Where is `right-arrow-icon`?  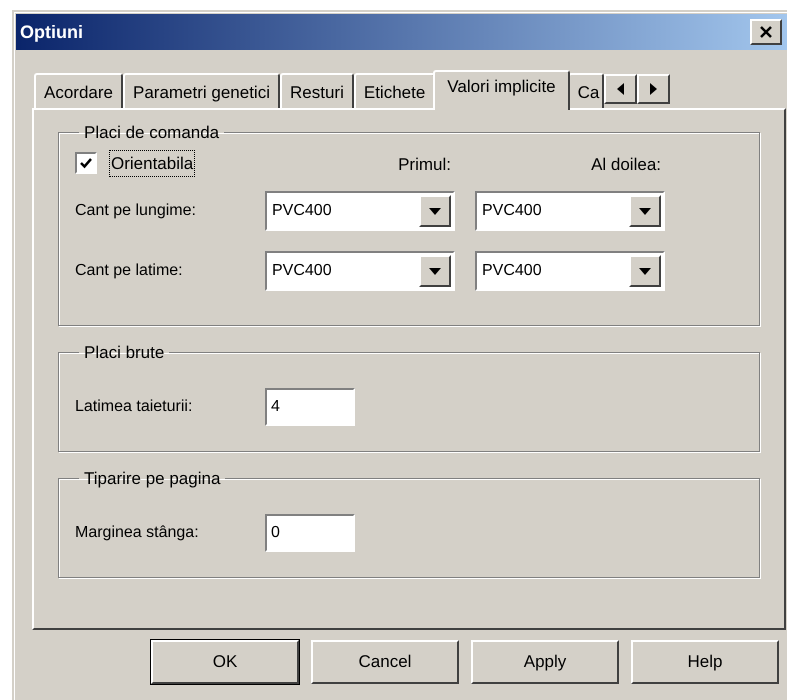 right-arrow-icon is located at coordinates (653, 89).